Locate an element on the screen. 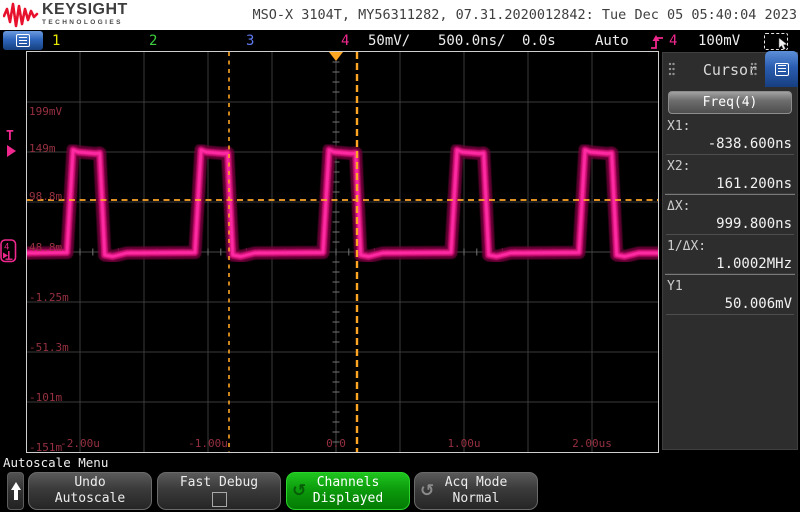  softkey-undo-autoscale: Undo Autoscale is located at coordinates (90, 491).